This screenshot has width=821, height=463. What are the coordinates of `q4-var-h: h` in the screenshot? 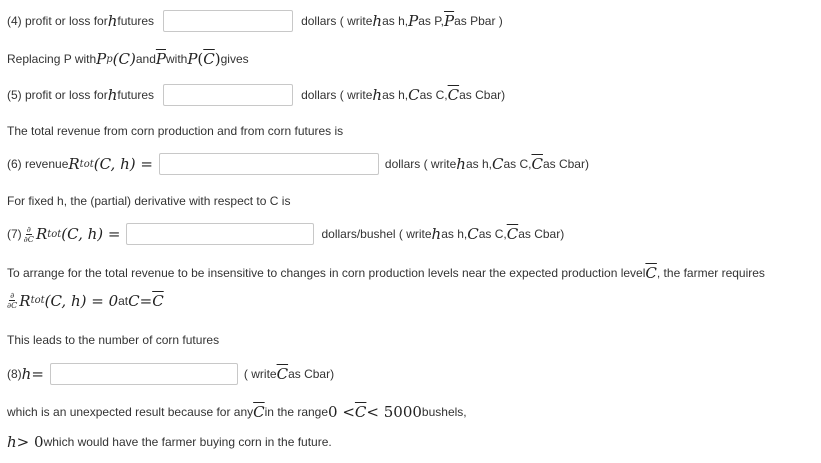 It's located at (112, 21).